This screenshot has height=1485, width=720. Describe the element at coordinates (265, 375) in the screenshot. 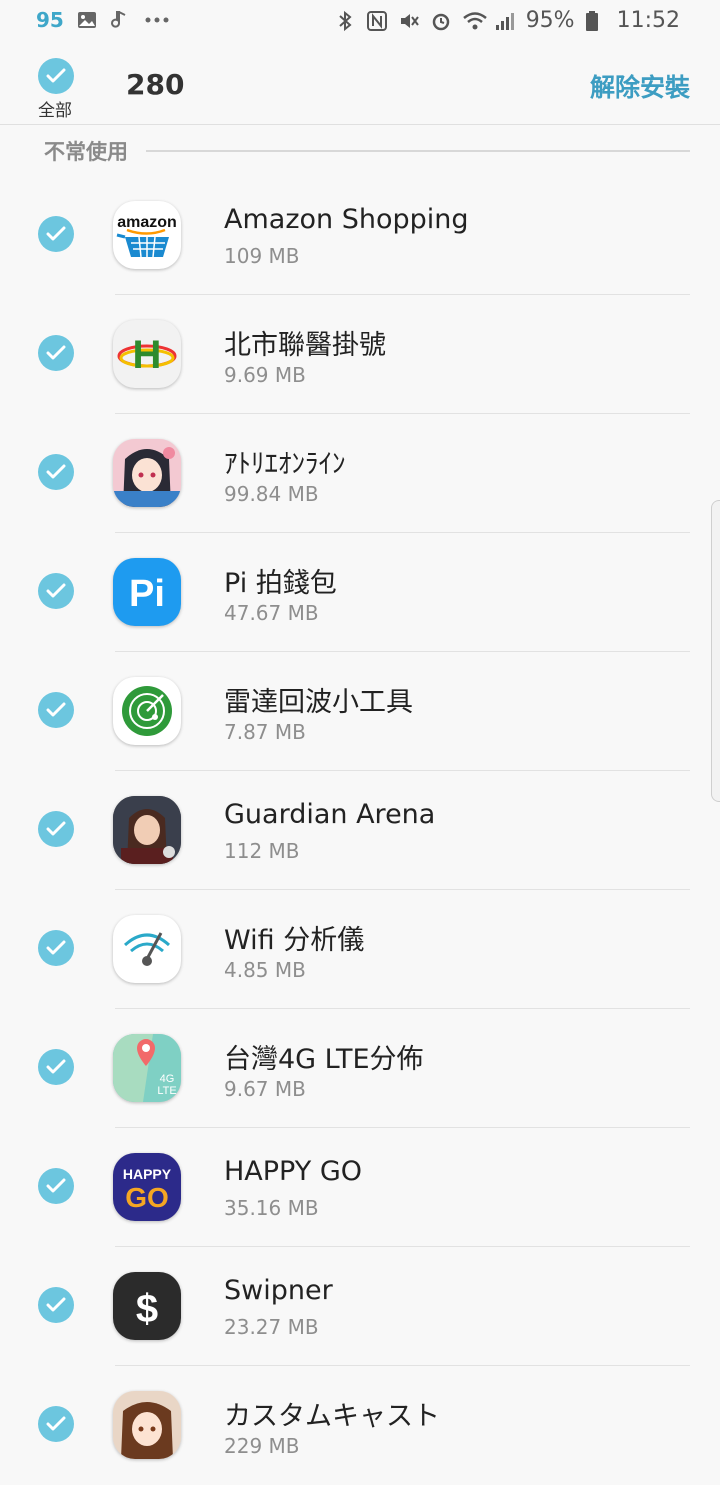

I see `app-size: 9.69 MB` at that location.